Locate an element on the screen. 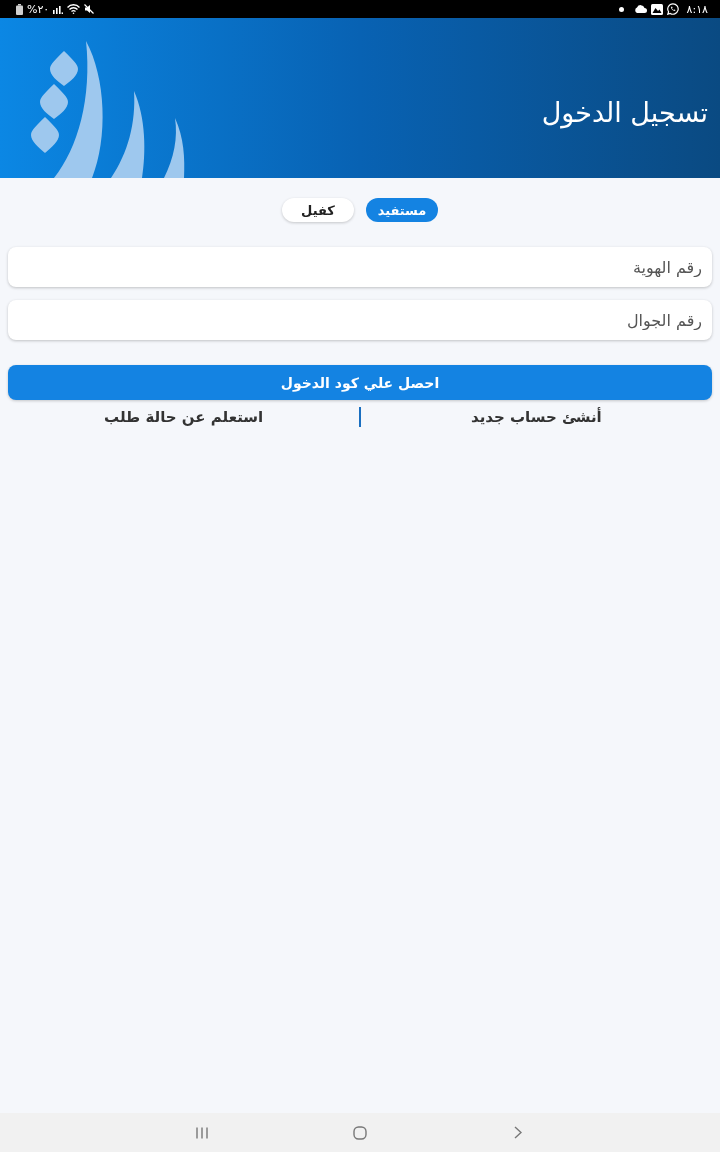 The image size is (720, 1152). three-bars-icon is located at coordinates (202, 1132).